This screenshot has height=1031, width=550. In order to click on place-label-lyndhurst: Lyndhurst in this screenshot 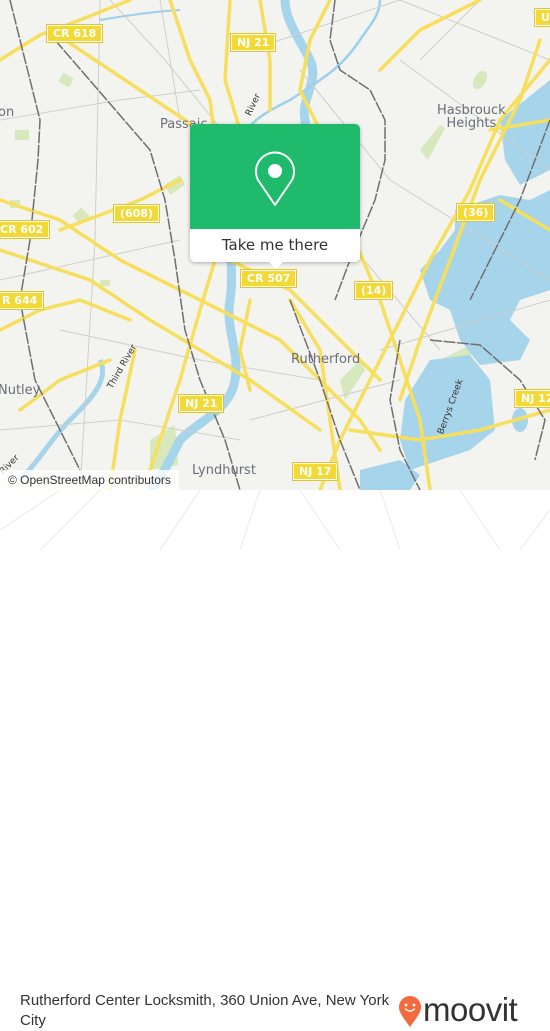, I will do `click(224, 470)`.